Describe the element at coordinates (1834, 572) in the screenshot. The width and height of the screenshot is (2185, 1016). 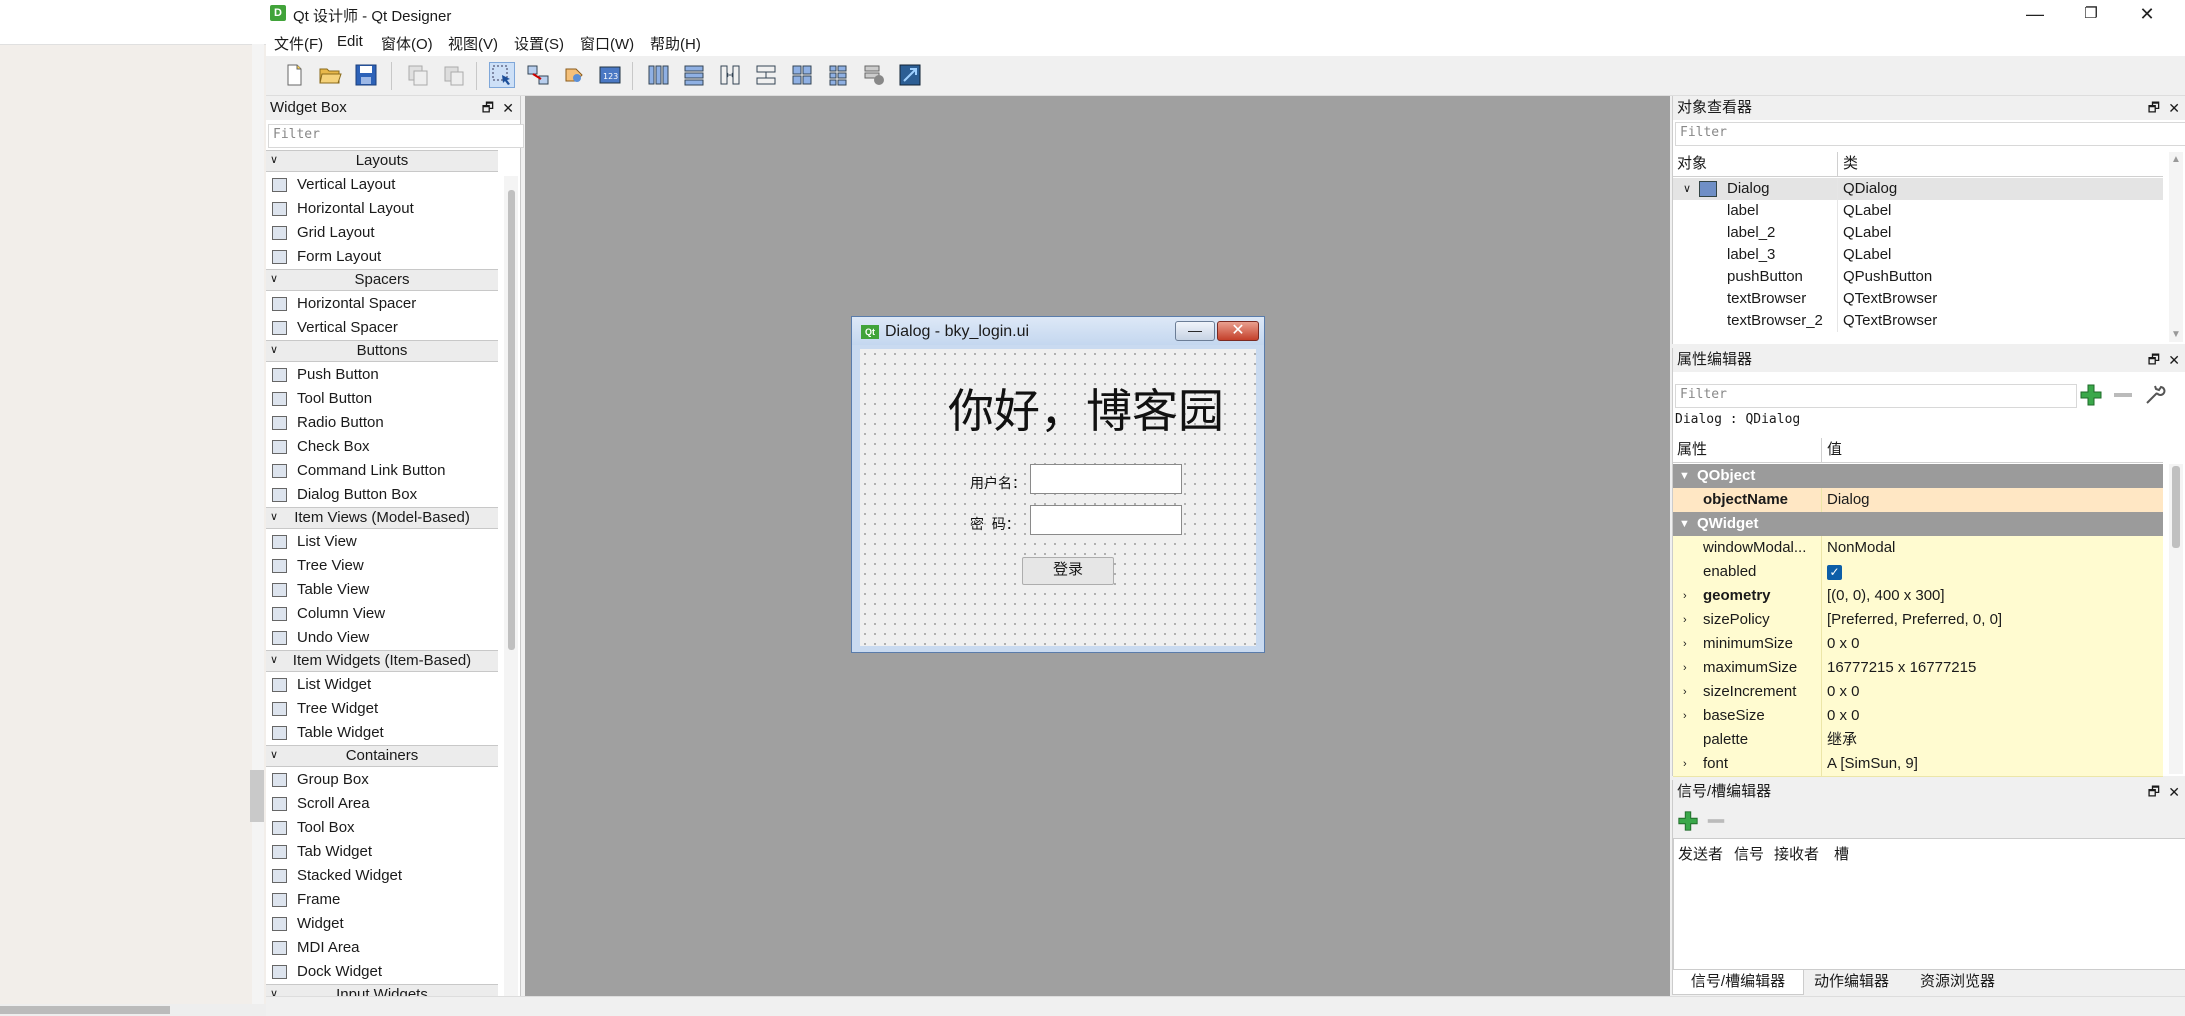
I see `enabled-checkbox: ✓` at that location.